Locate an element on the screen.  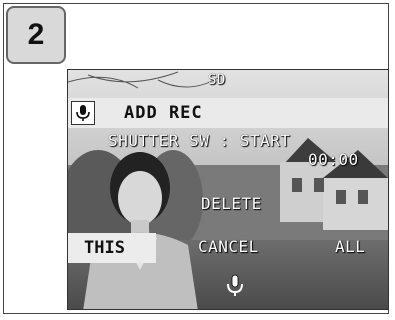
delete-option: DELETE is located at coordinates (231, 203).